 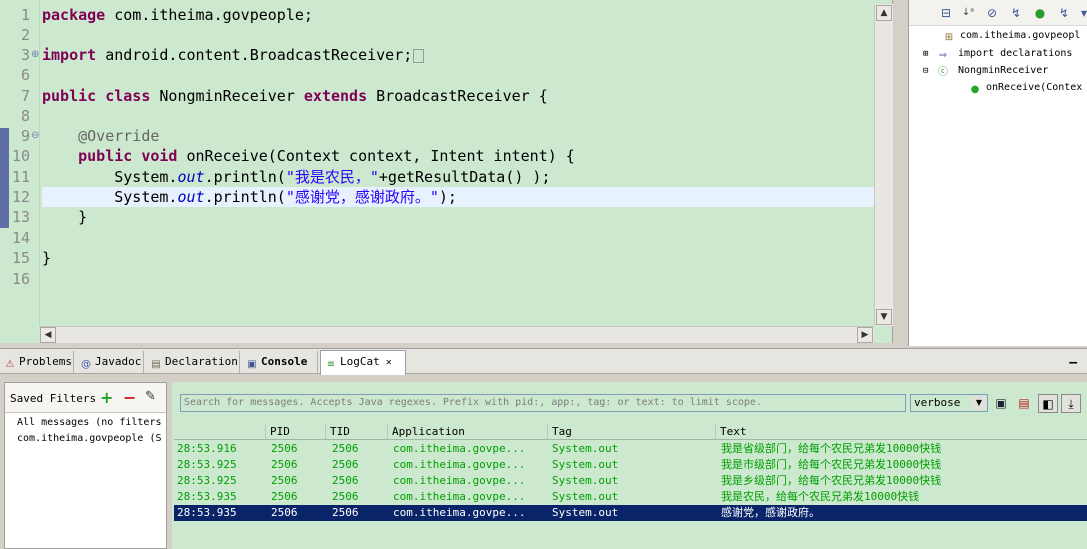 What do you see at coordinates (363, 362) in the screenshot?
I see `tab-logcat: ≡ LogCat ✕` at bounding box center [363, 362].